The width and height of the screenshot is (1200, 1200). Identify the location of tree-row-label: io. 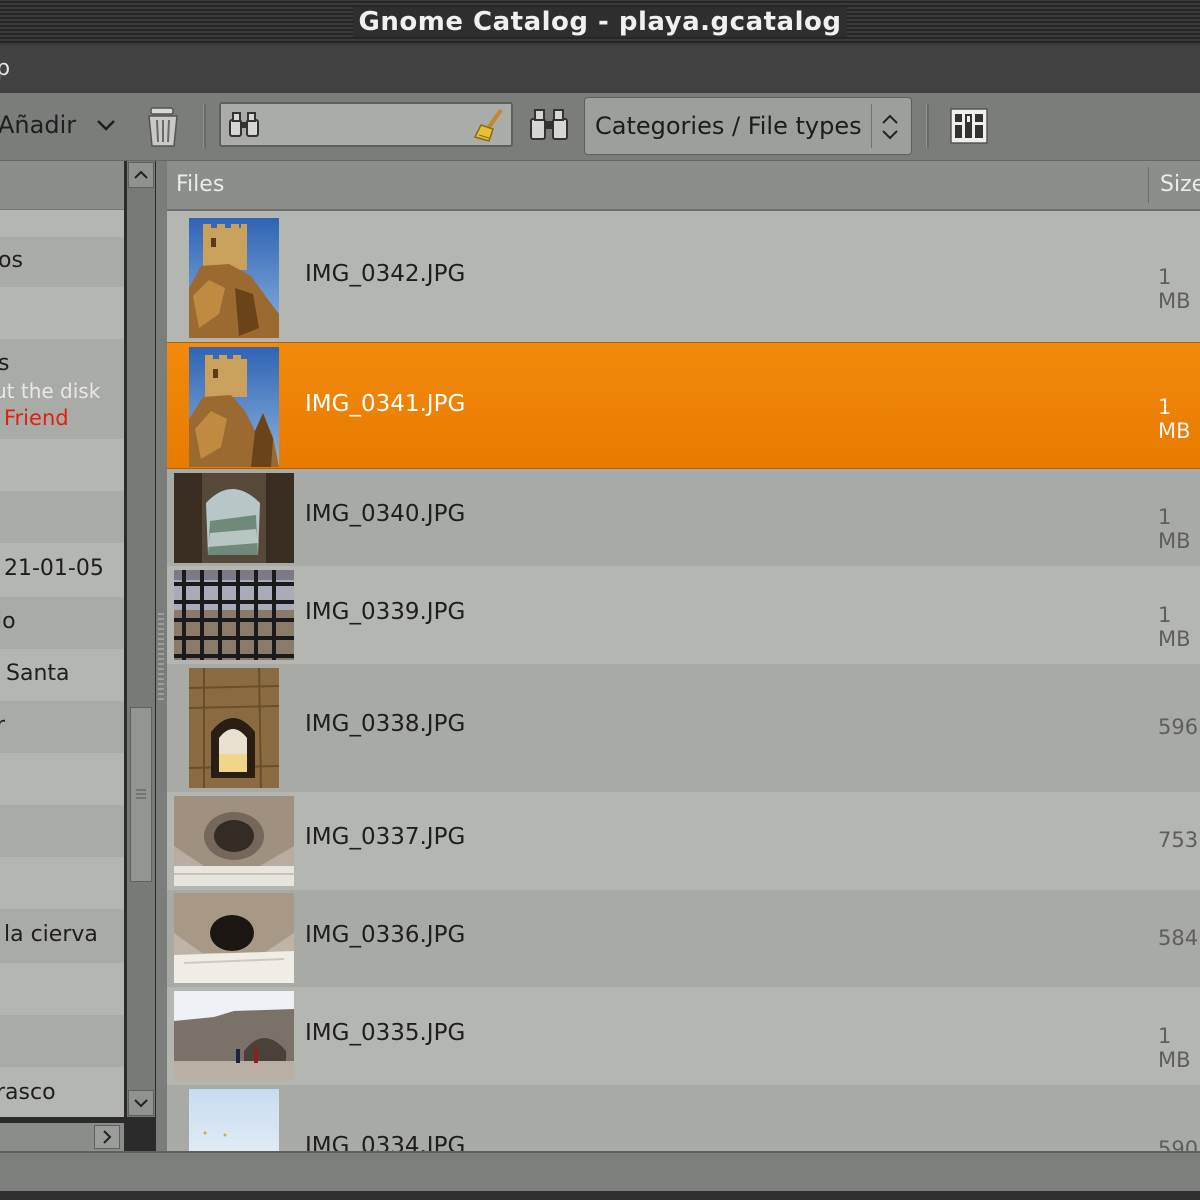
(8, 621).